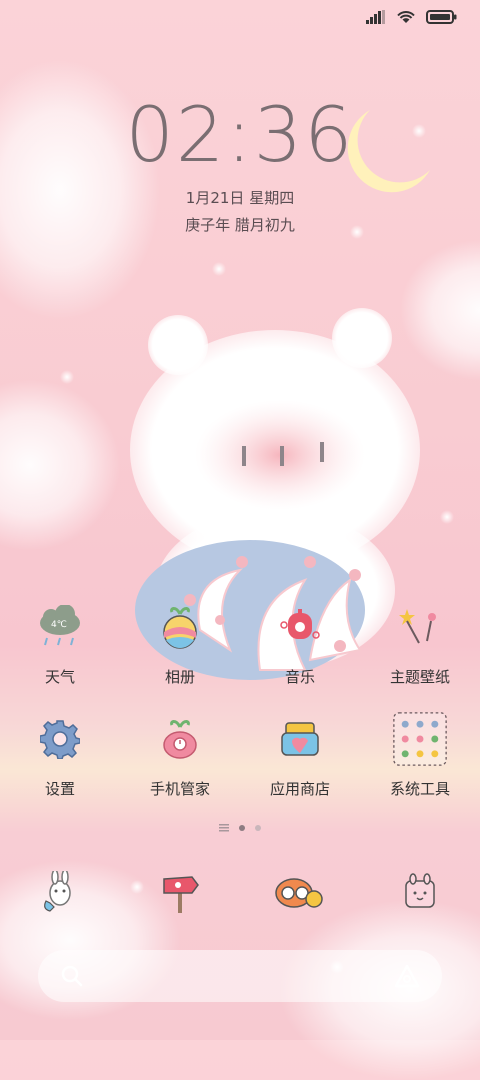  Describe the element at coordinates (420, 739) in the screenshot. I see `system-tools-folder-icon` at that location.